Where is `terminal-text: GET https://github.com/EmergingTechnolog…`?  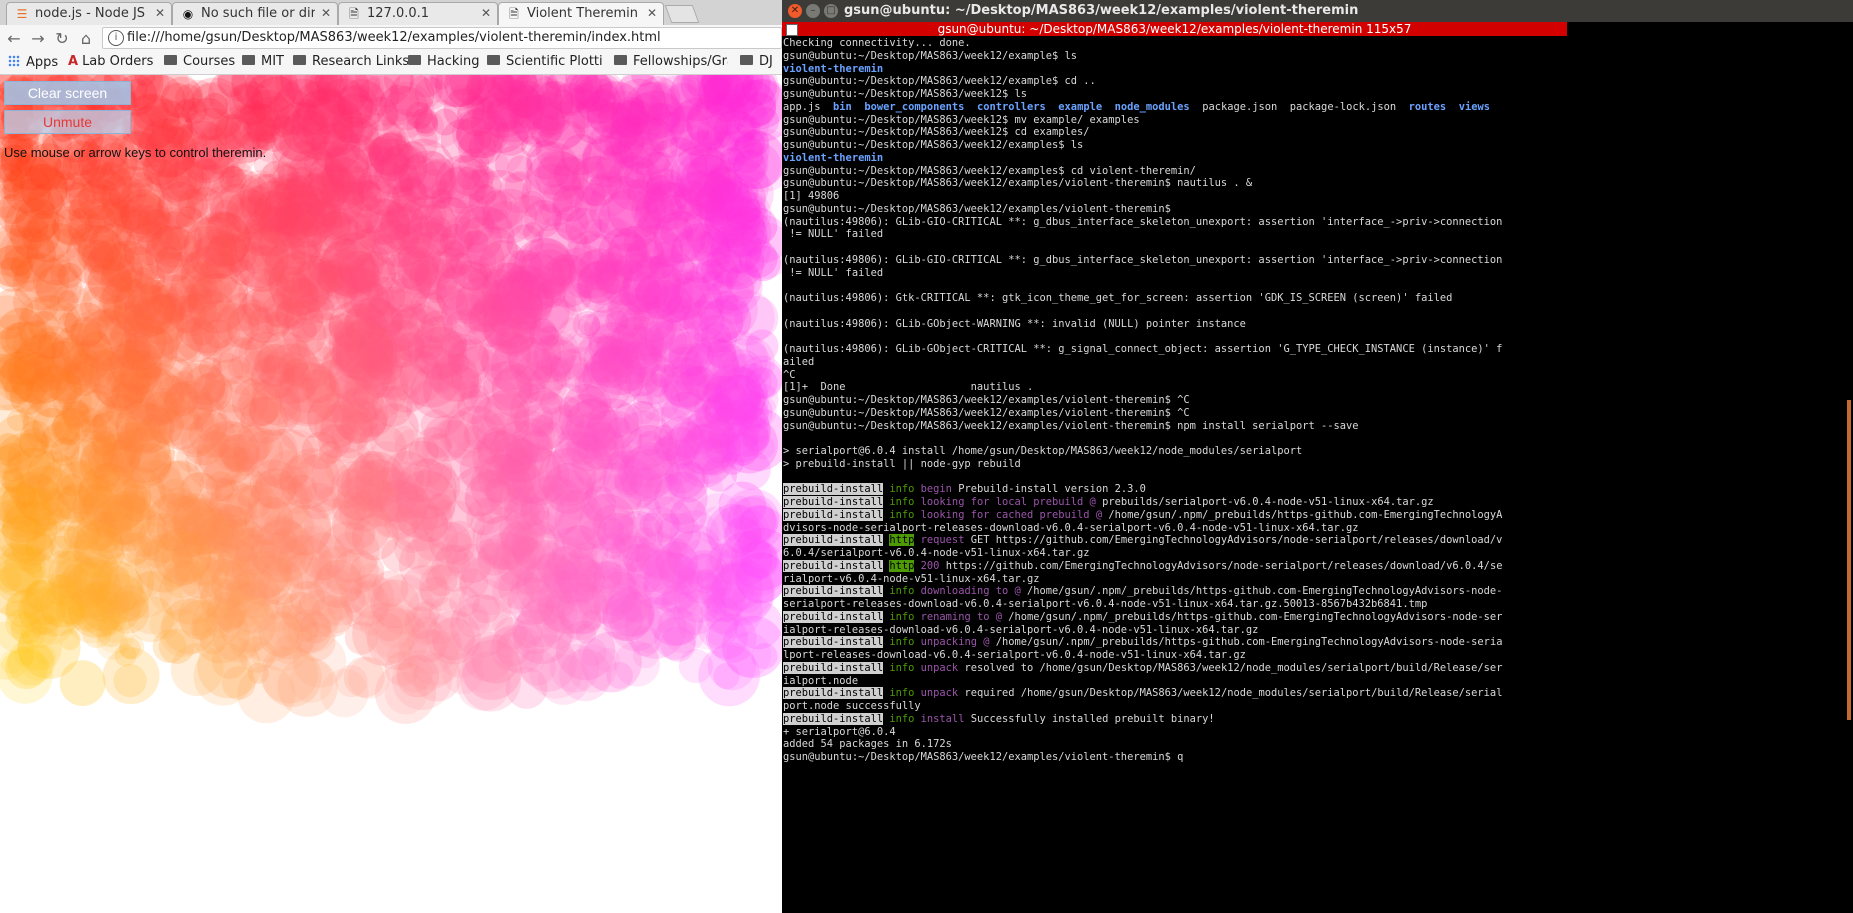 terminal-text: GET https://github.com/EmergingTechnolog… is located at coordinates (1233, 540).